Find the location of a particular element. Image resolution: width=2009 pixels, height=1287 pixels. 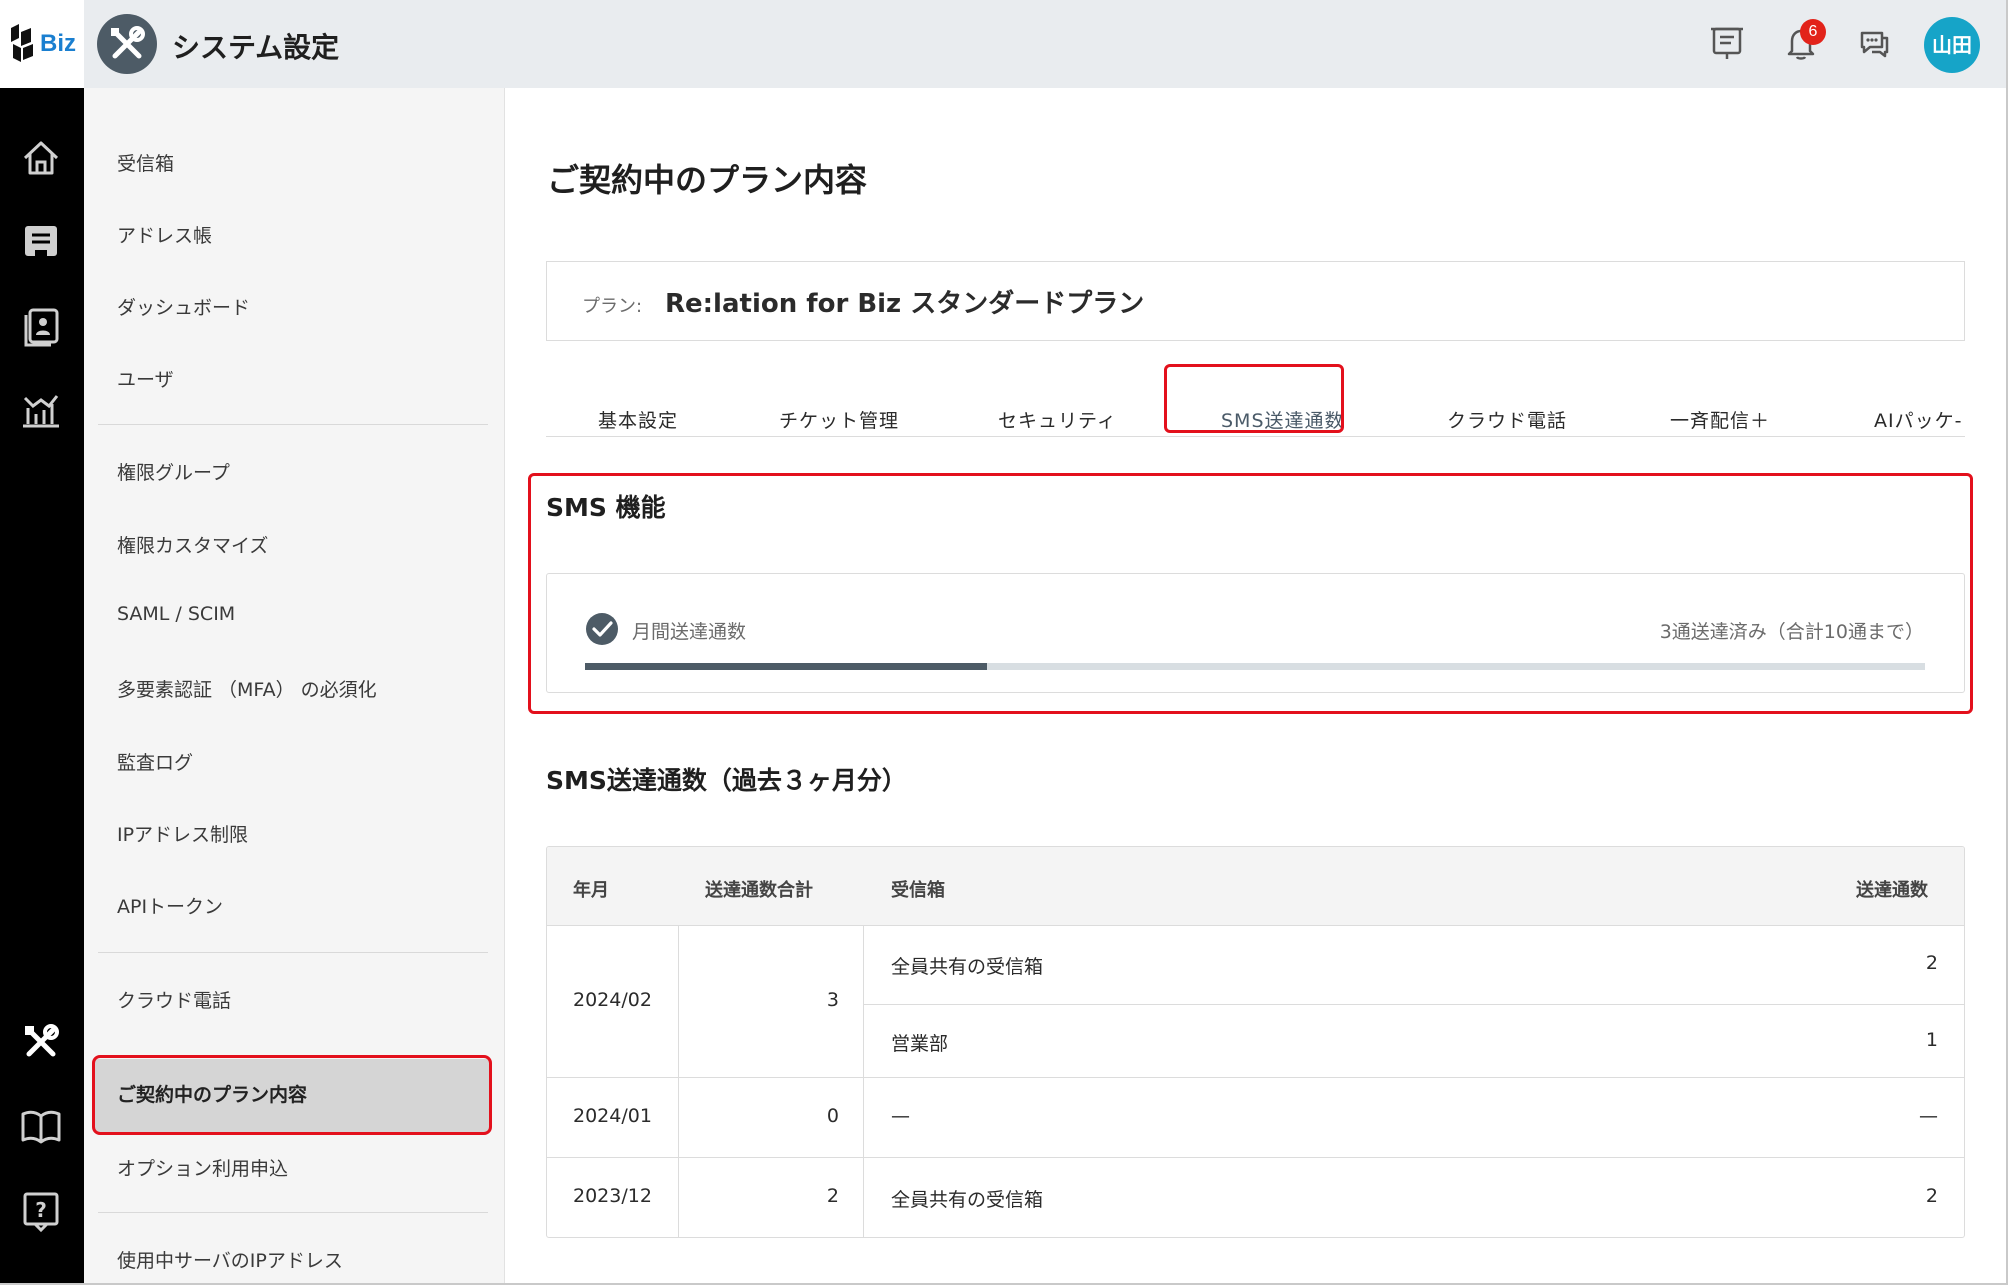

nav-item-option-request: オプション利用申込 is located at coordinates (202, 1167).